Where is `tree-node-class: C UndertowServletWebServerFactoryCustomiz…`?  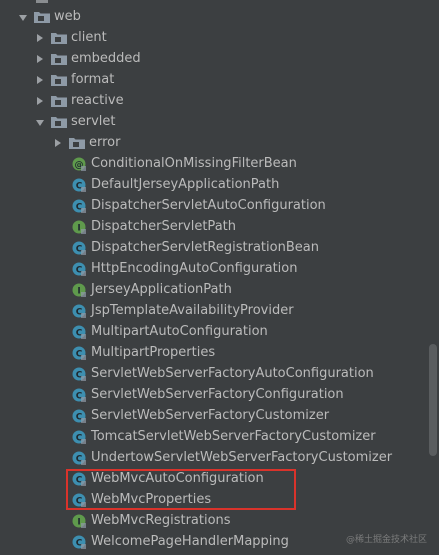 tree-node-class: C UndertowServletWebServerFactoryCustomiz… is located at coordinates (215, 457).